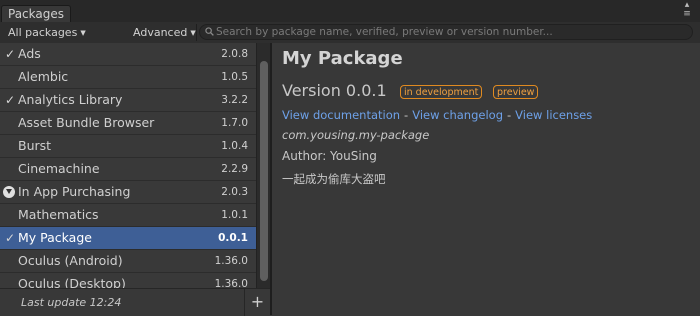 This screenshot has height=316, width=700. I want to click on filter-dropdown-label: All packages, so click(43, 32).